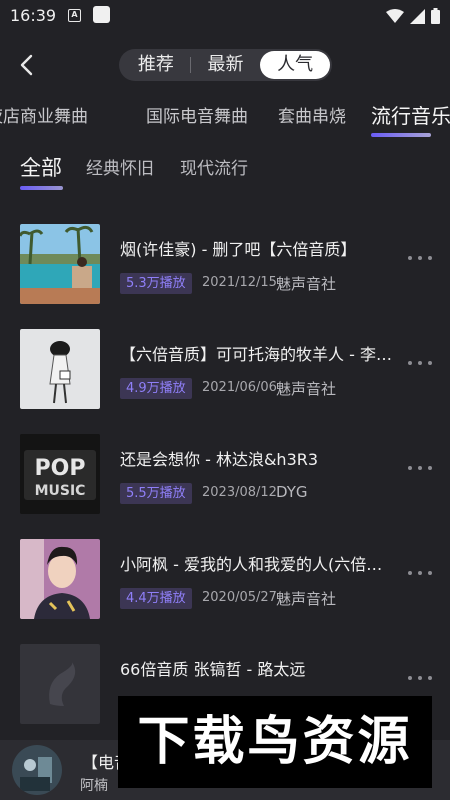  Describe the element at coordinates (257, 564) in the screenshot. I see `song-title: 小阿枫 - 爱我的人和我爱的人(六倍音质)` at that location.